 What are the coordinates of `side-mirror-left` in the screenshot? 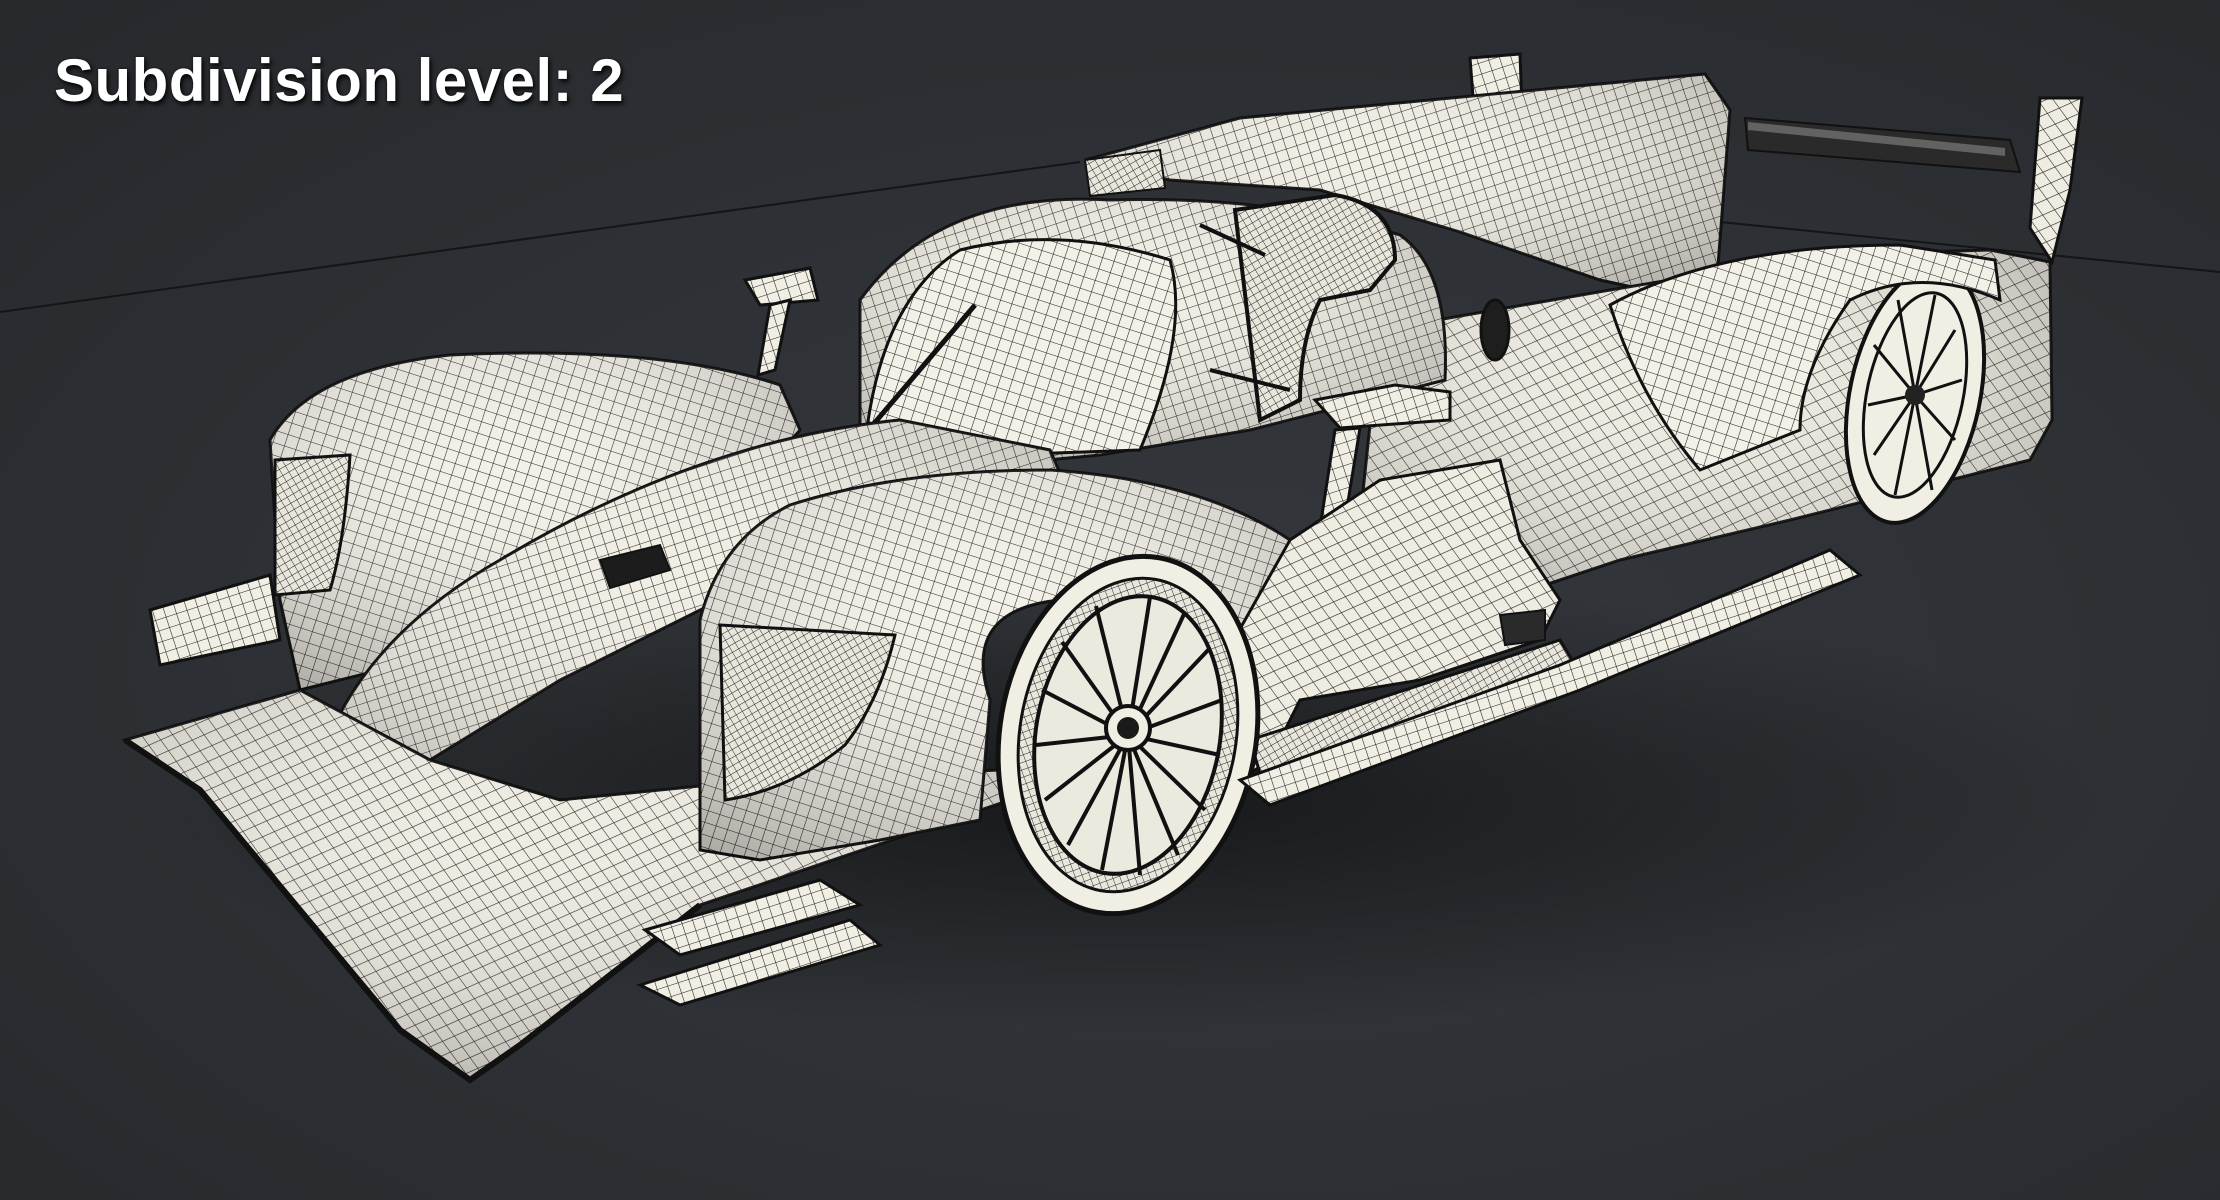 It's located at (781, 322).